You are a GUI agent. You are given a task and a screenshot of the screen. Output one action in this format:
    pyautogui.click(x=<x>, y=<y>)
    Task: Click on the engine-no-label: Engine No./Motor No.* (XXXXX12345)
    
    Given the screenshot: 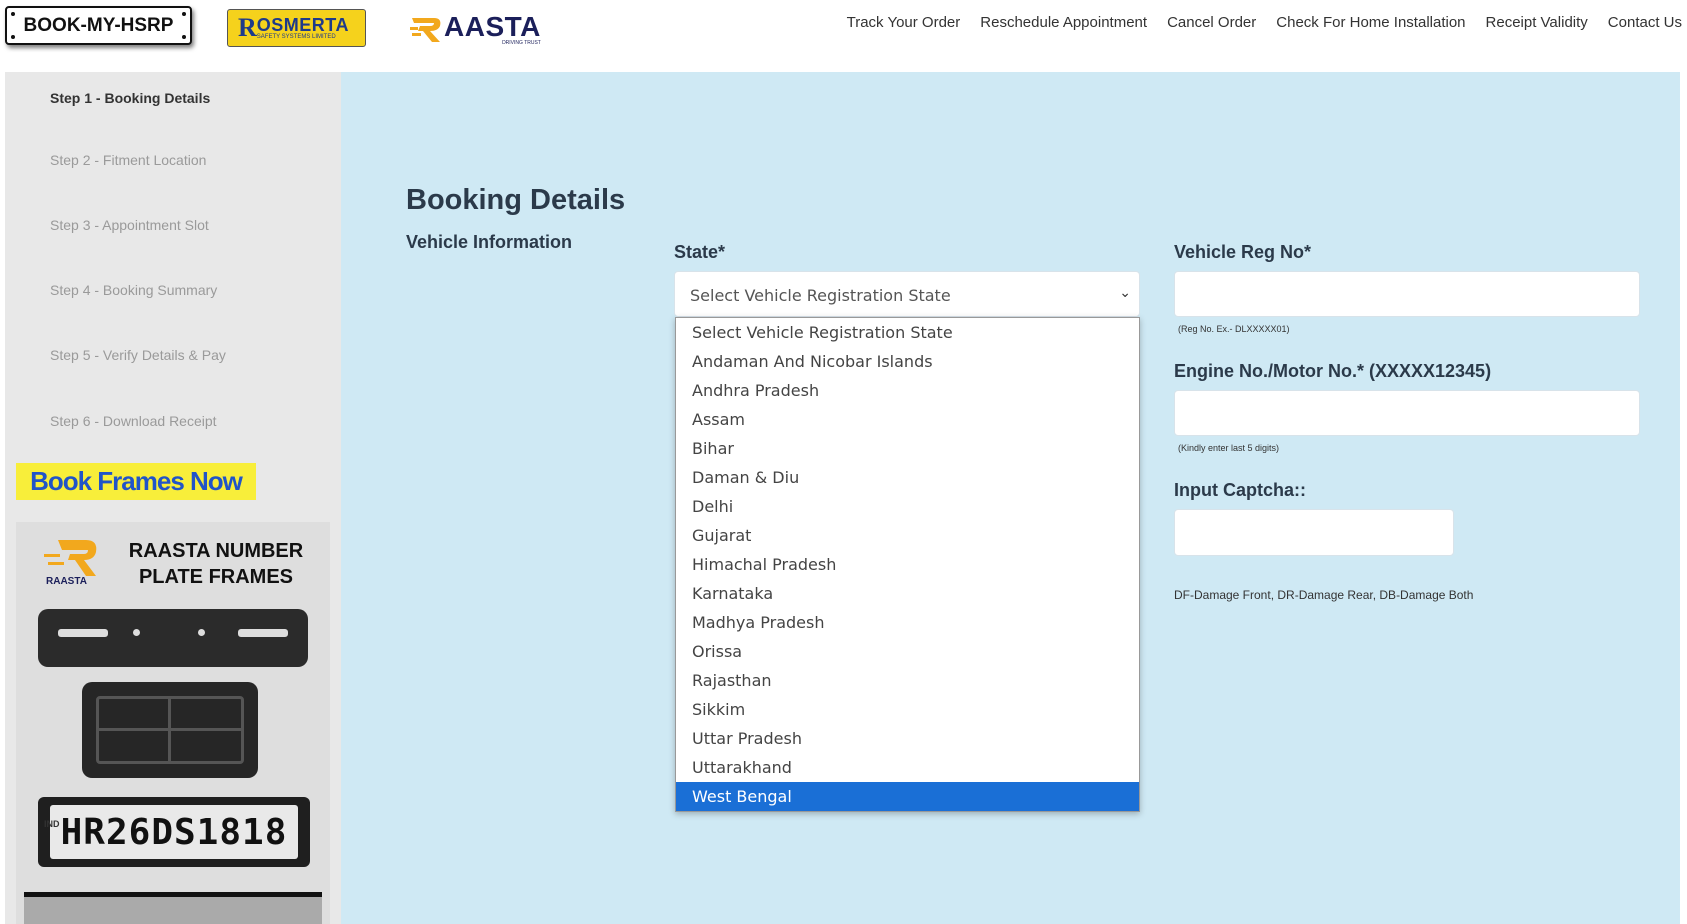 What is the action you would take?
    pyautogui.click(x=1333, y=371)
    